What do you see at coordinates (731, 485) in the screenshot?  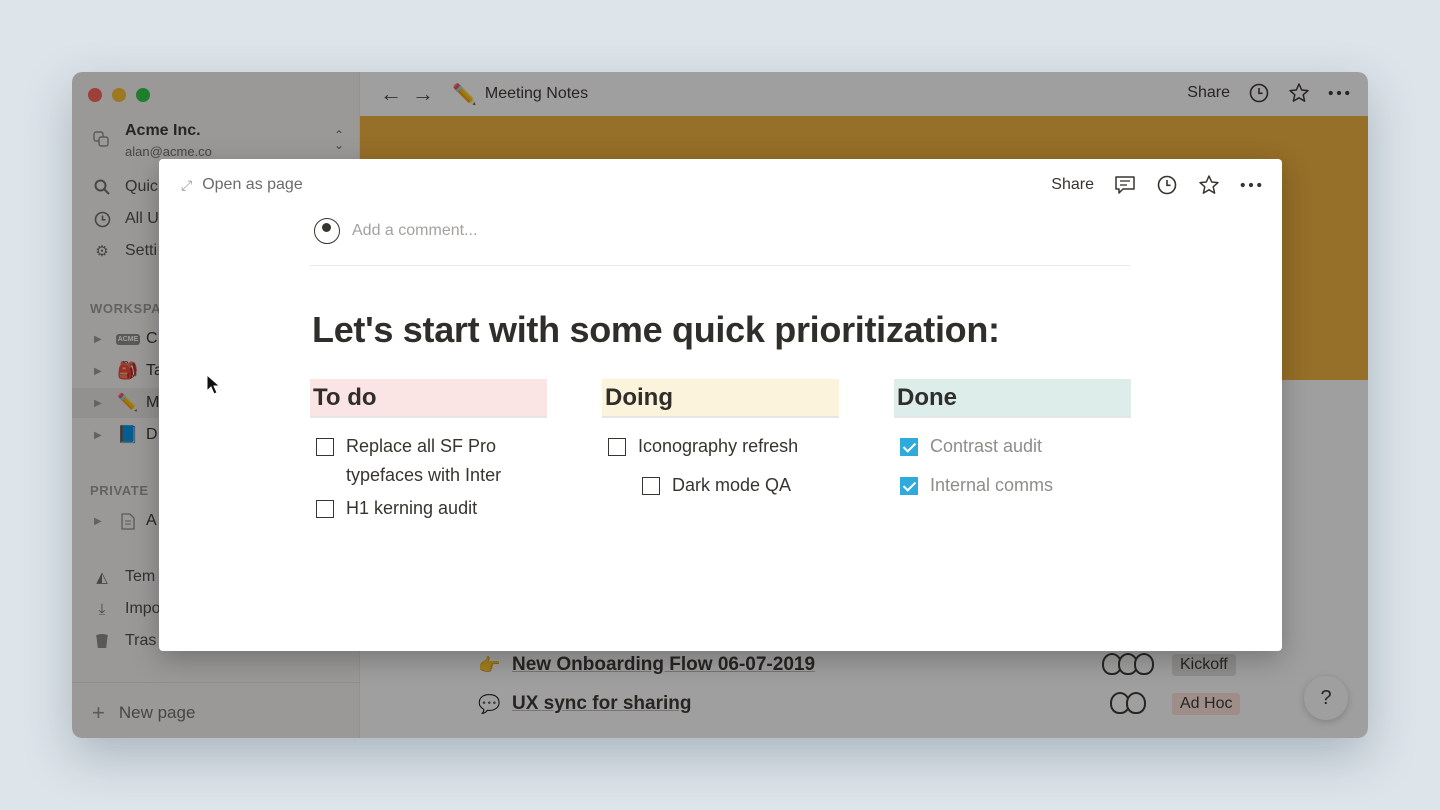 I see `todo-text: Dark mode QA` at bounding box center [731, 485].